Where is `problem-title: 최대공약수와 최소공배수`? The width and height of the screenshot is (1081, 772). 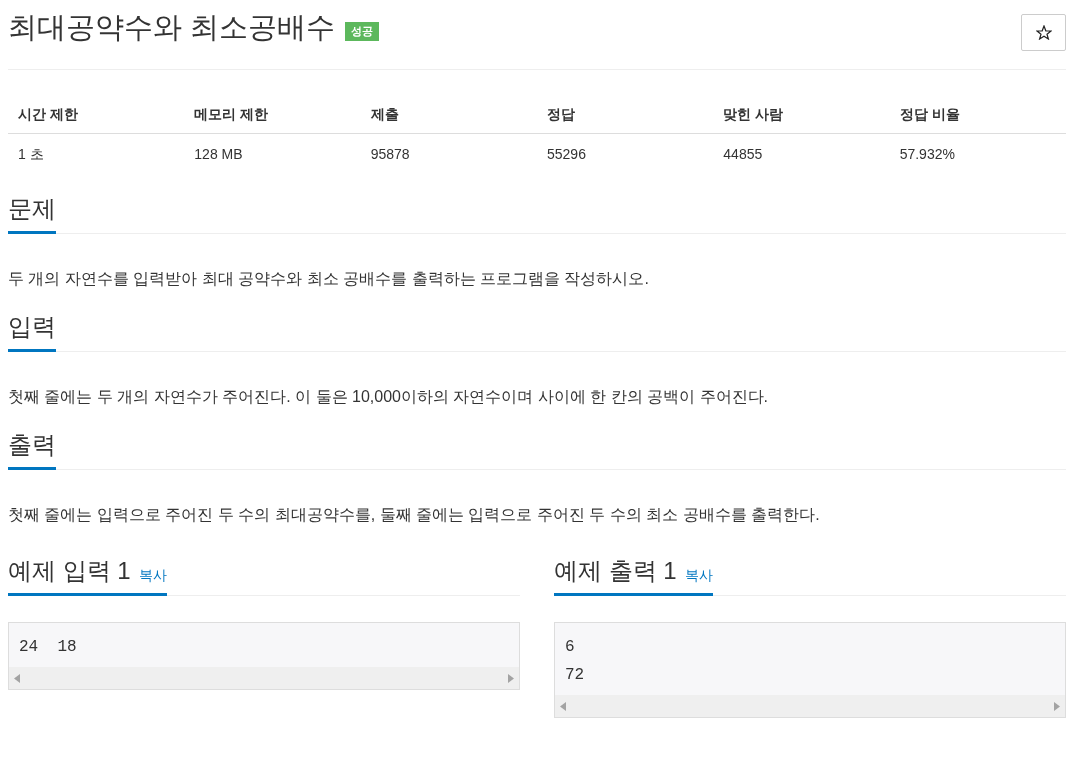
problem-title: 최대공약수와 최소공배수 is located at coordinates (172, 27).